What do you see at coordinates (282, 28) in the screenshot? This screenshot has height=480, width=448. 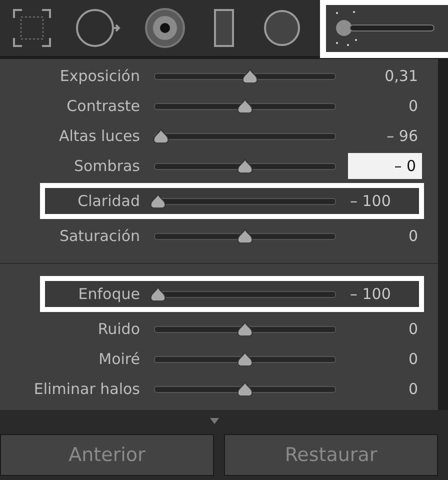 I see `circle-icon` at bounding box center [282, 28].